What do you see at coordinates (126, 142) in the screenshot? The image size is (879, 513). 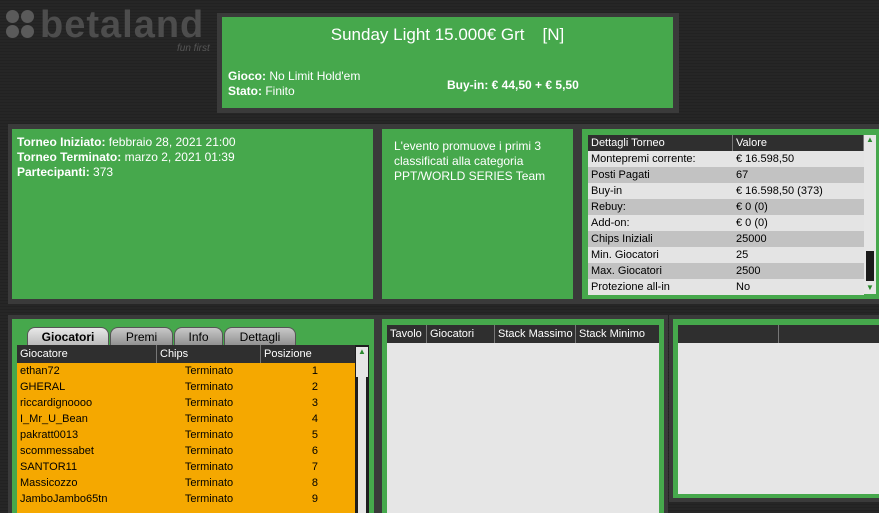 I see `started-line: Torneo Iniziato: febbraio 28, 2021 21:00` at bounding box center [126, 142].